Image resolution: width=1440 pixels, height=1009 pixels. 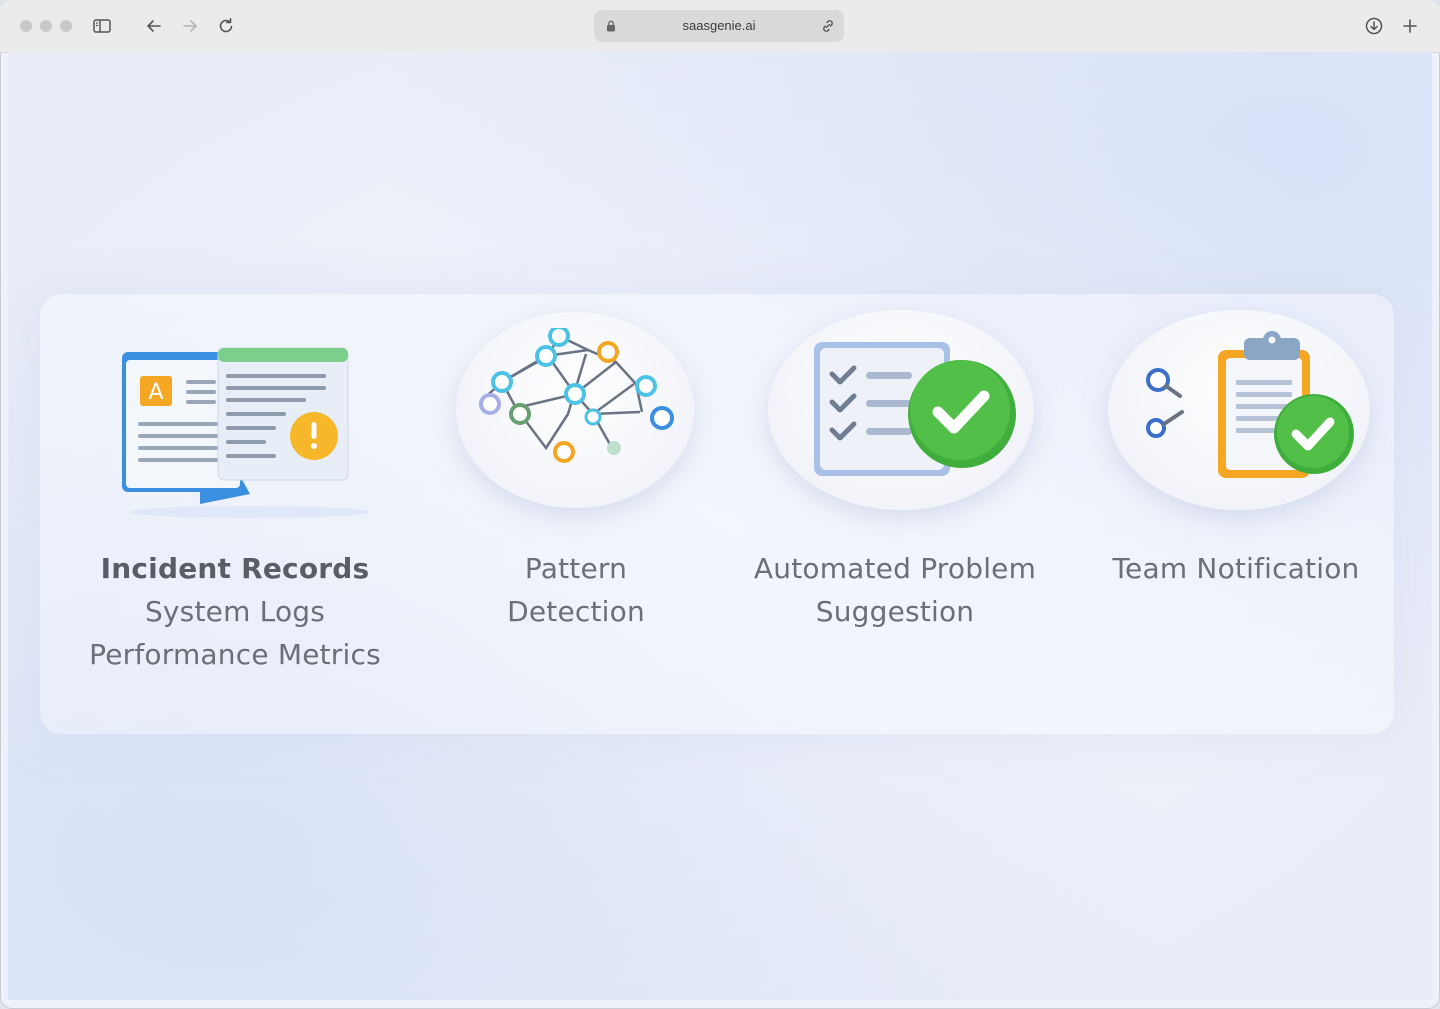 What do you see at coordinates (102, 26) in the screenshot?
I see `sidebar-toggle-icon` at bounding box center [102, 26].